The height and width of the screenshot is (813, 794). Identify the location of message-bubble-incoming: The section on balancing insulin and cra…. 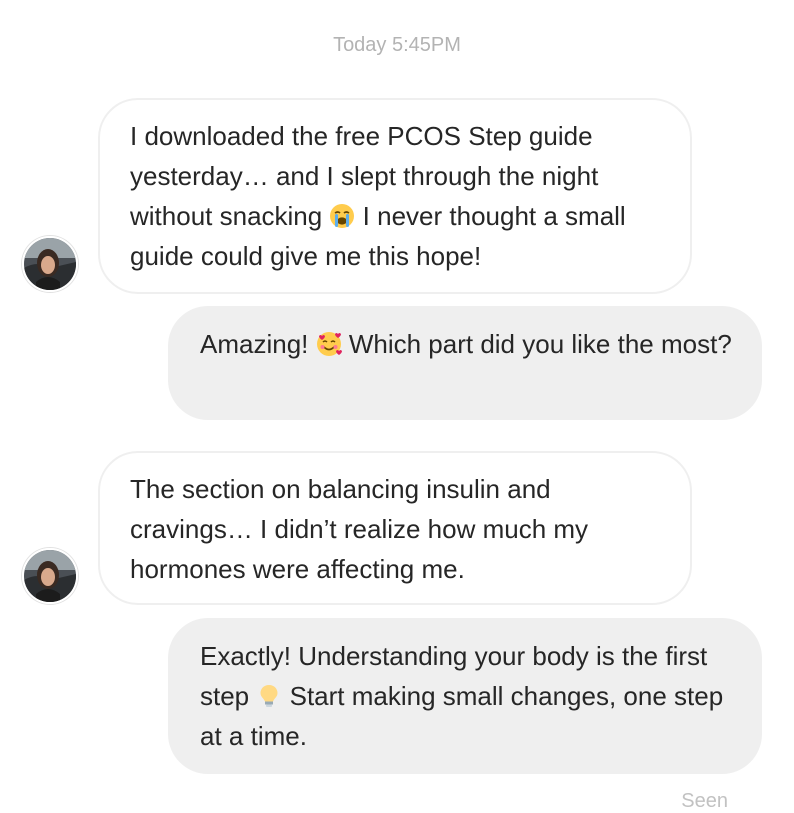
(395, 528).